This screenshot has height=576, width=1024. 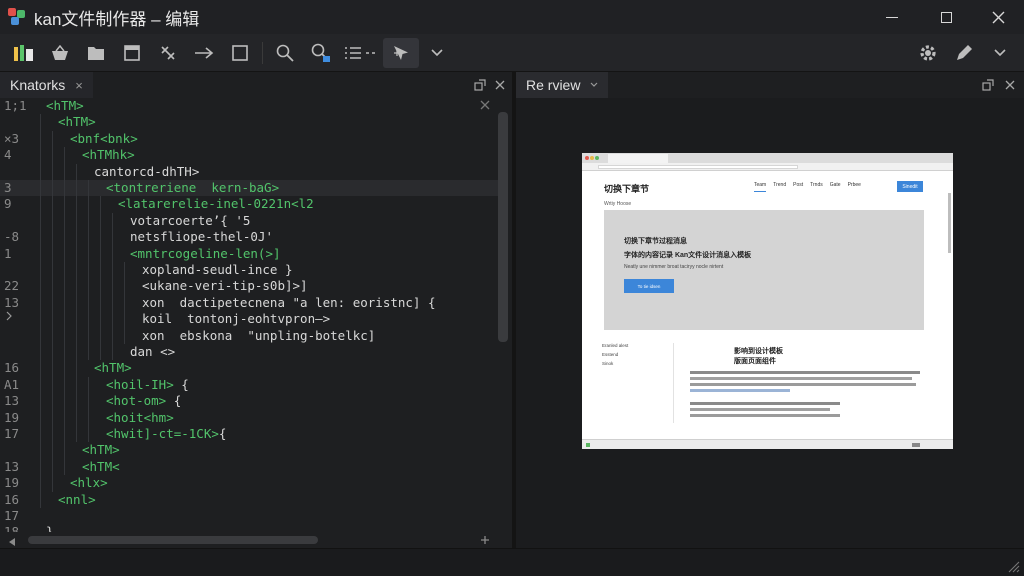 I want to click on editor-tab: Knatorks ×, so click(x=46, y=85).